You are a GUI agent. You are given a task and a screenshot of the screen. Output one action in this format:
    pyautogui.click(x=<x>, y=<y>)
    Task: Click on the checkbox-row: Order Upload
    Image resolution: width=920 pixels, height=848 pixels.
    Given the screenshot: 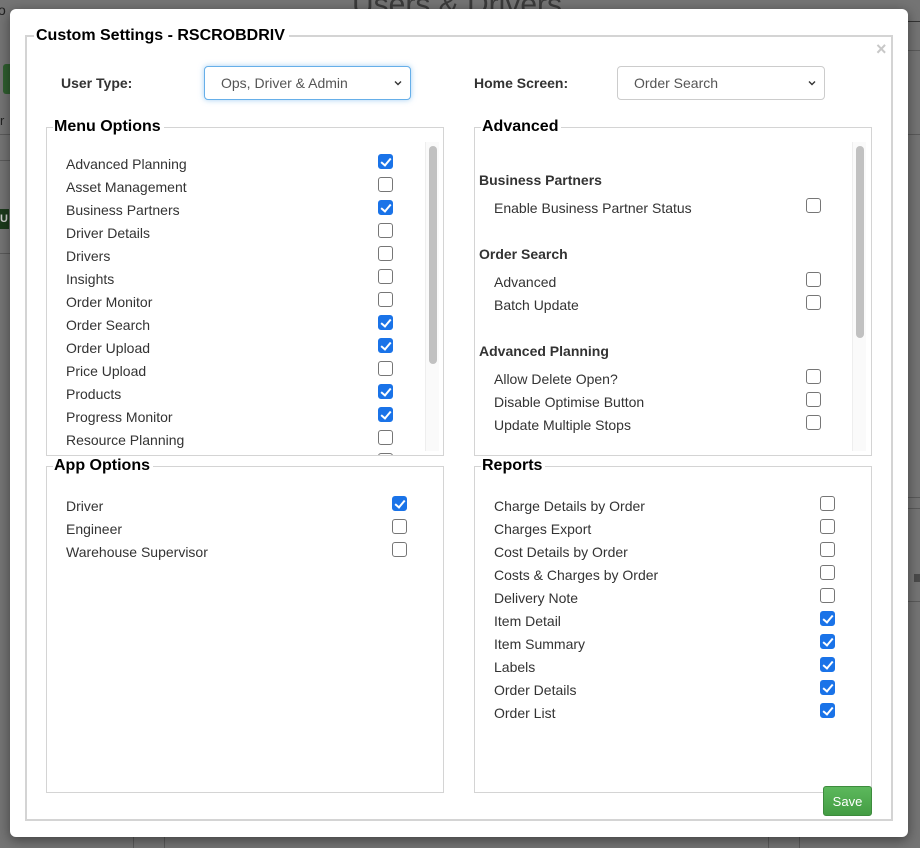 What is the action you would take?
    pyautogui.click(x=245, y=349)
    